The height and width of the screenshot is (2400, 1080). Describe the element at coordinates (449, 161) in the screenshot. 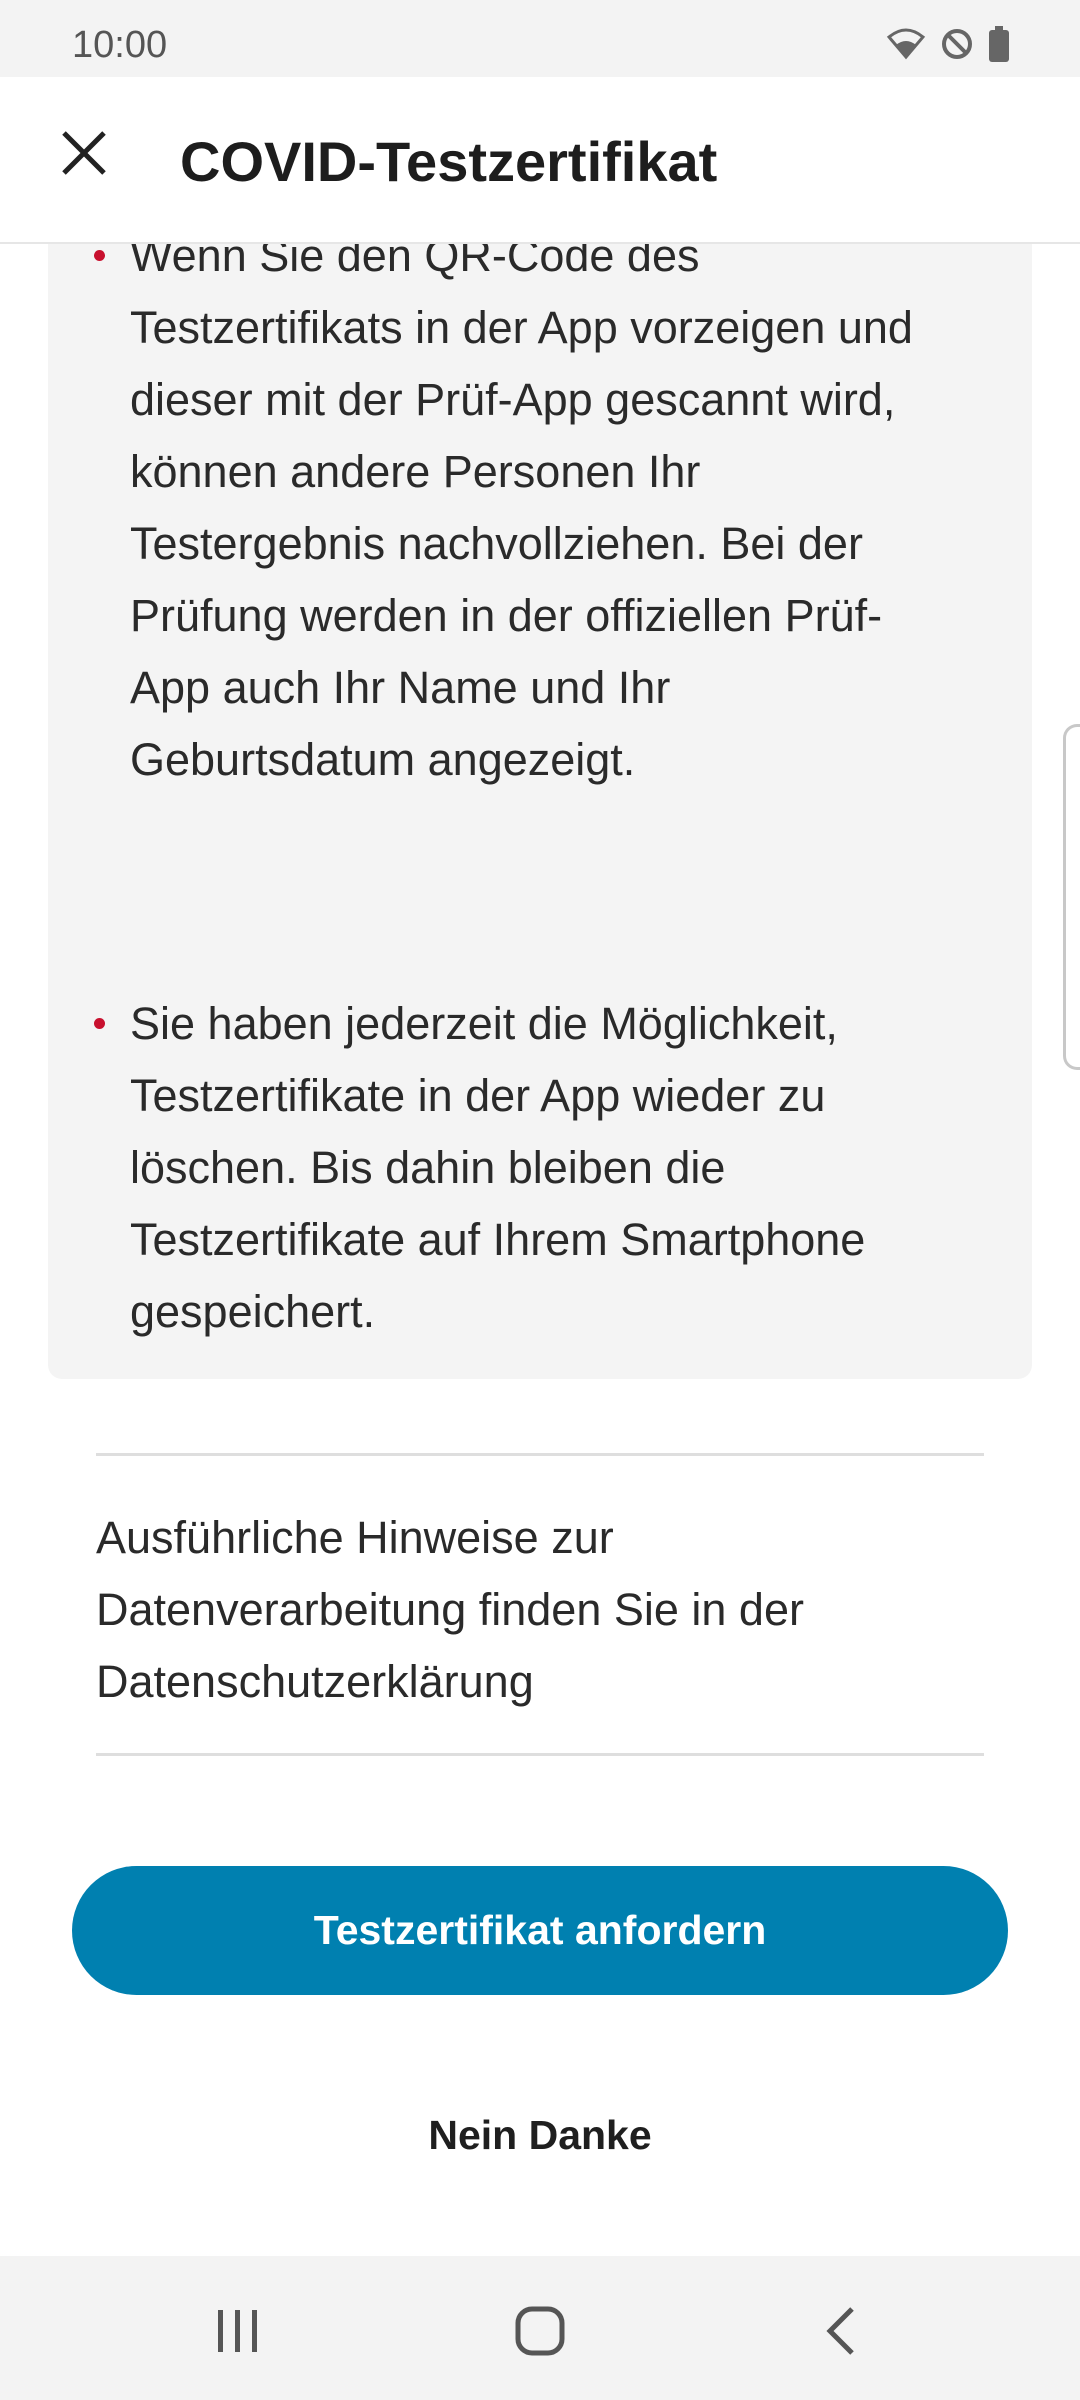

I see `page-title: COVID-Testzertifikat` at that location.